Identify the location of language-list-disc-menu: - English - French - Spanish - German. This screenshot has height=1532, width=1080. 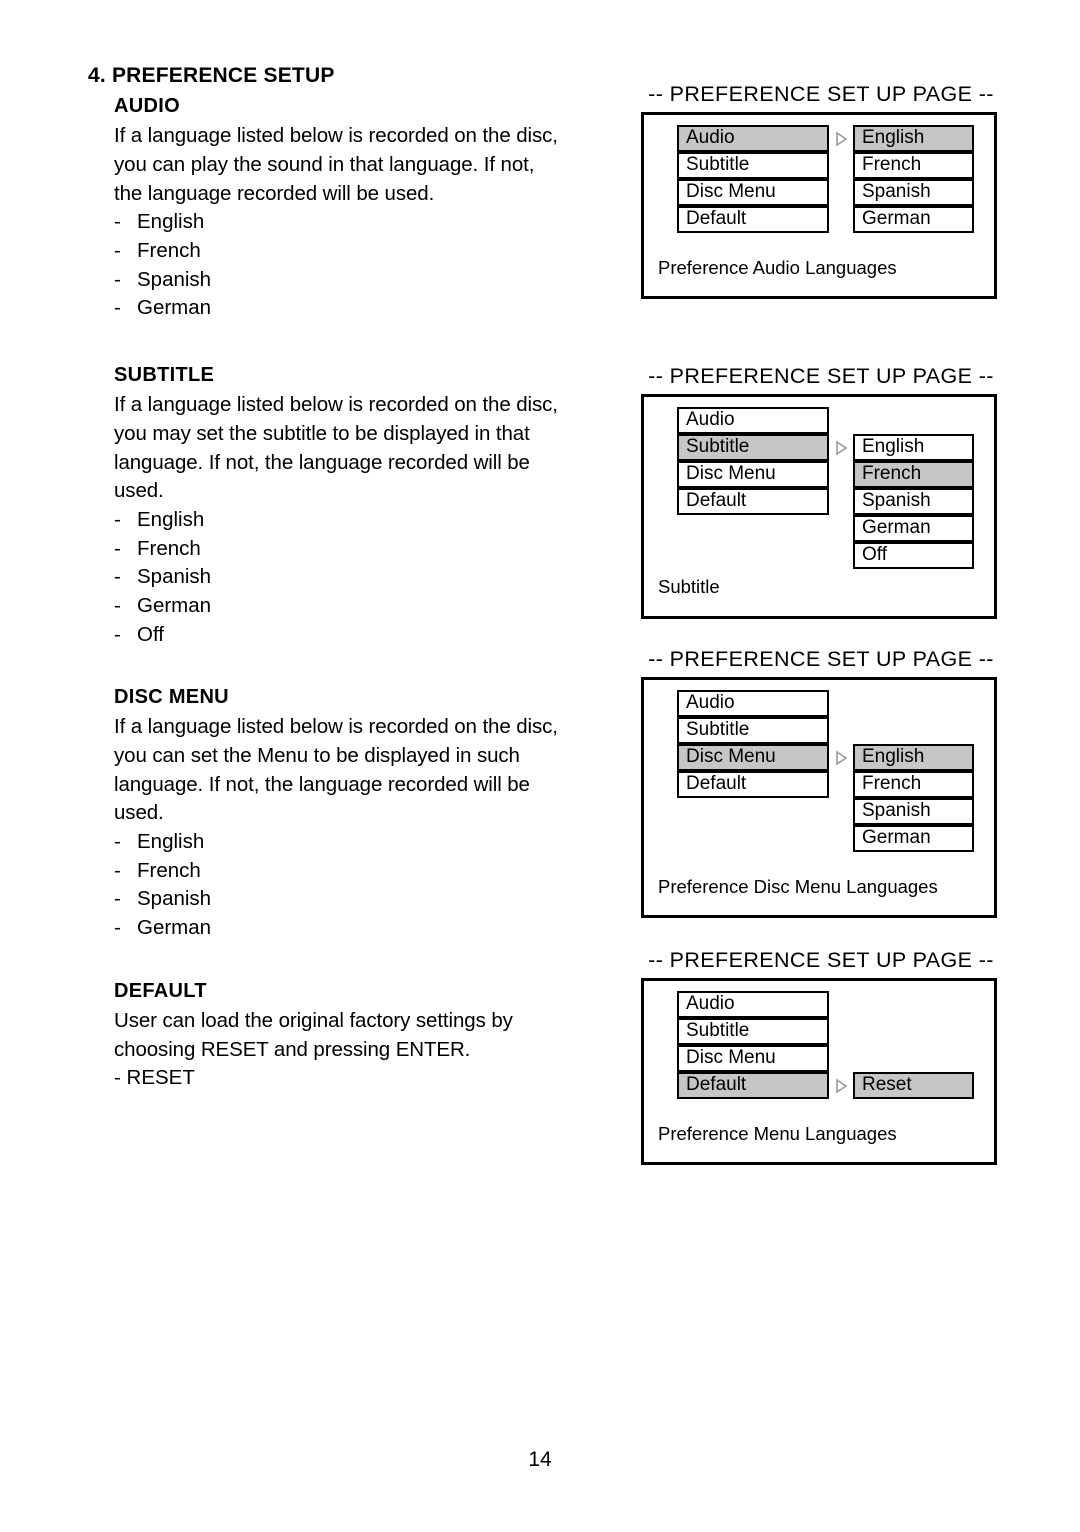
(371, 885).